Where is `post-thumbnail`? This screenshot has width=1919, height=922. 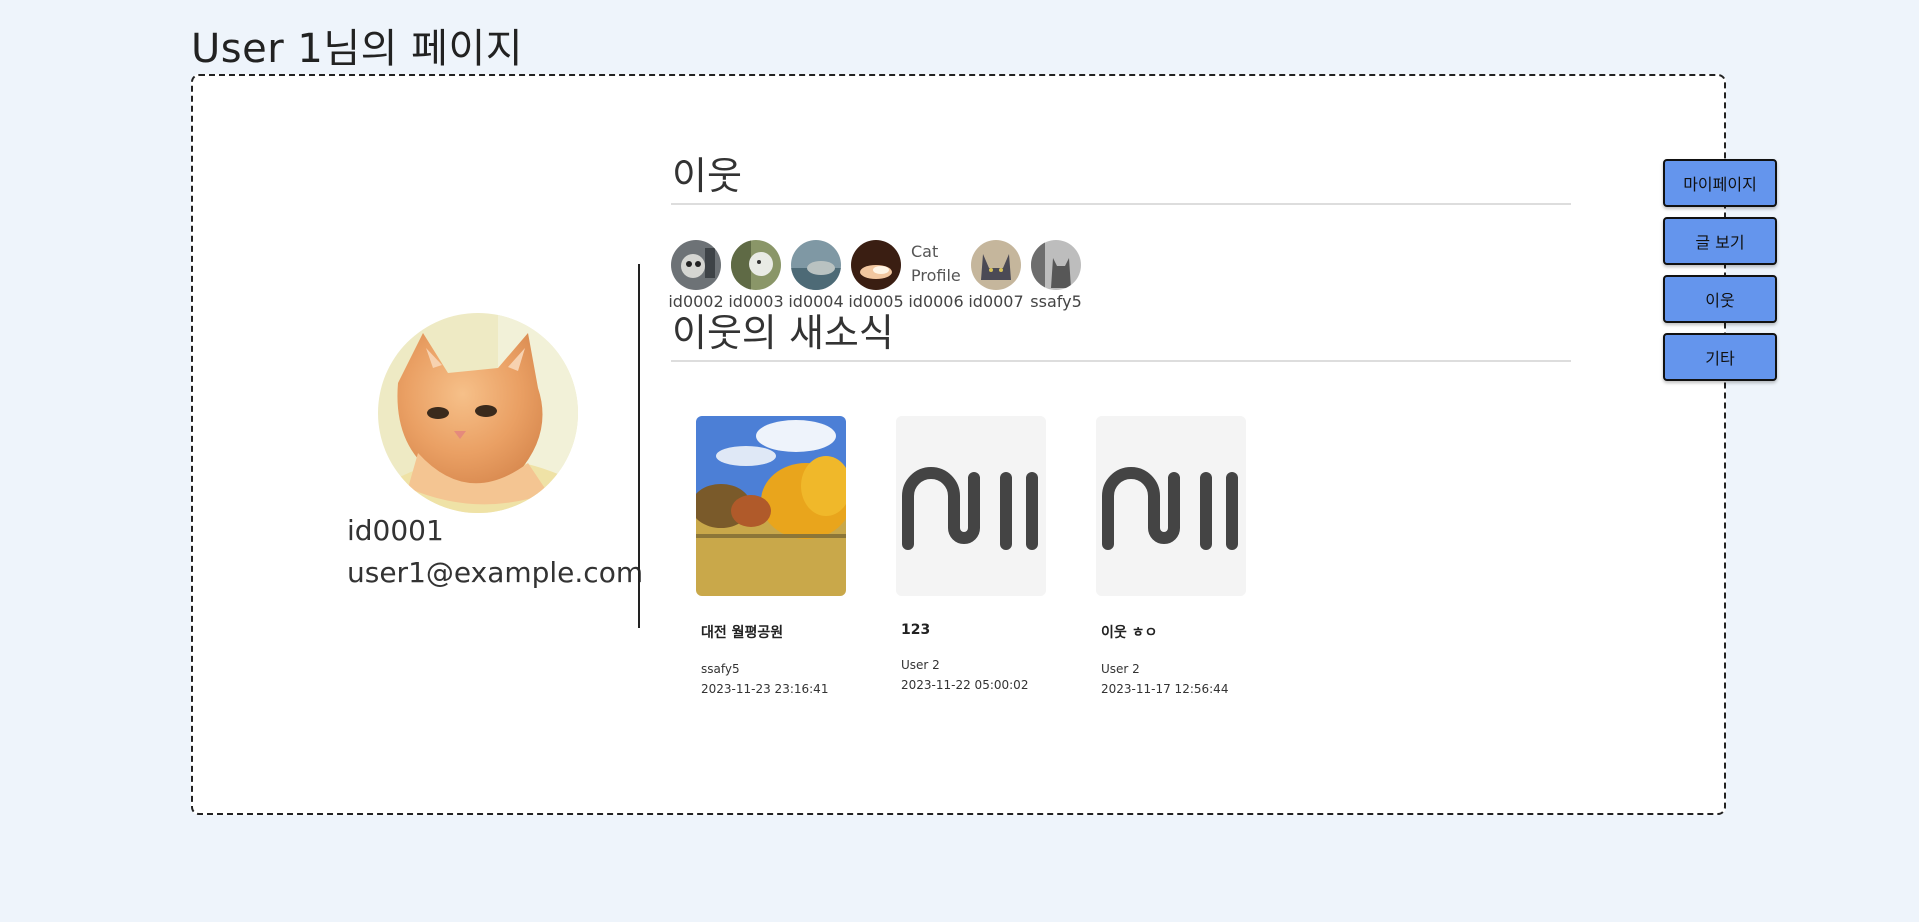
post-thumbnail is located at coordinates (771, 506).